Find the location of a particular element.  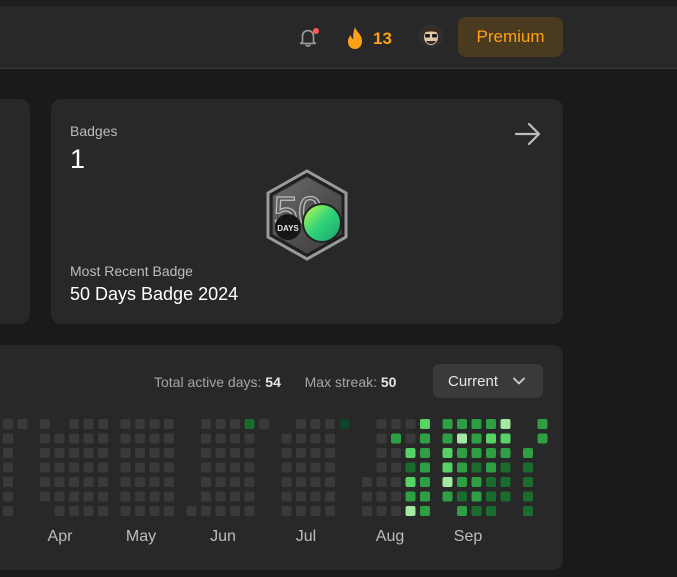

premium-button: Premium is located at coordinates (510, 37).